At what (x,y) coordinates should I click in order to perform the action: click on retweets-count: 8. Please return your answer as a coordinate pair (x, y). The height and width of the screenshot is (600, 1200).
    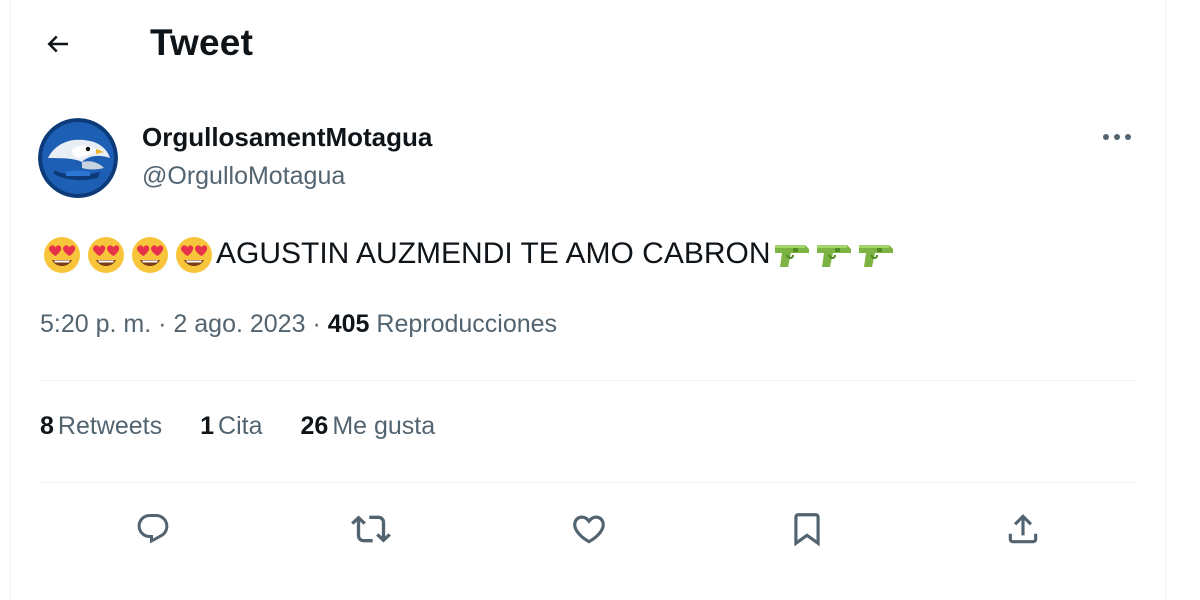
    Looking at the image, I should click on (47, 426).